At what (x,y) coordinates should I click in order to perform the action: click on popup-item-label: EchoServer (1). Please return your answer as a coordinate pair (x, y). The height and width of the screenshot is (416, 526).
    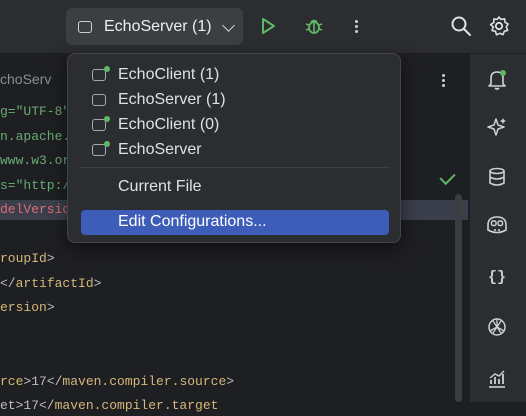
    Looking at the image, I should click on (172, 99).